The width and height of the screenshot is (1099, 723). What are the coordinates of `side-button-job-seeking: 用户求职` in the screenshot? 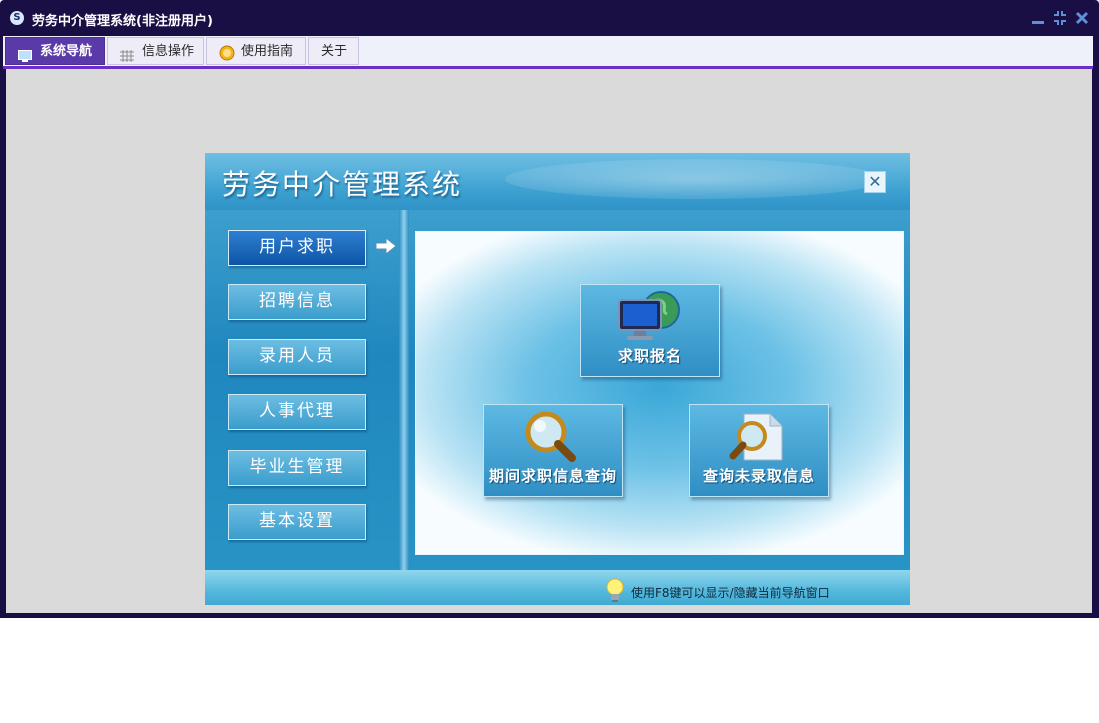 It's located at (297, 248).